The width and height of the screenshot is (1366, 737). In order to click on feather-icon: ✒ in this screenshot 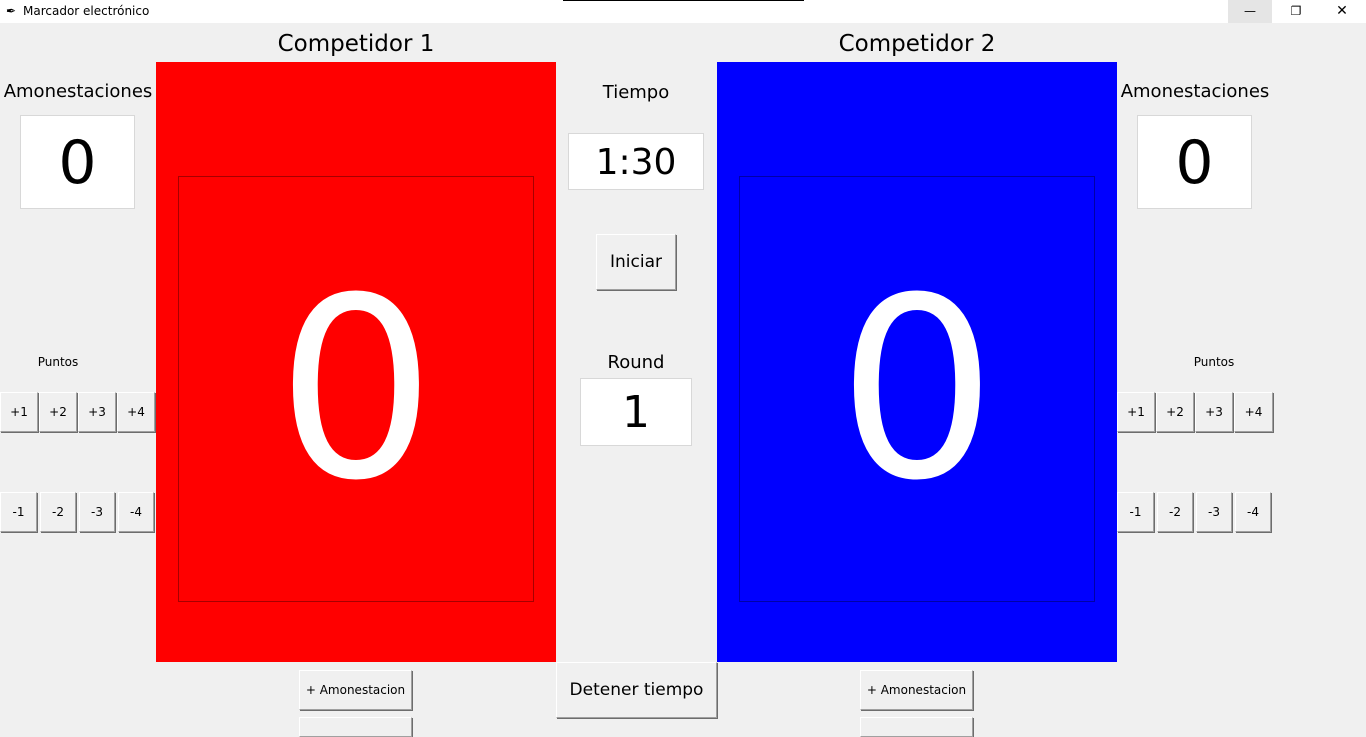, I will do `click(11, 11)`.